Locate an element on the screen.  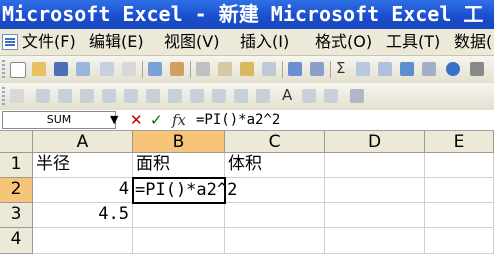
form-grid-icon is located at coordinates (309, 96).